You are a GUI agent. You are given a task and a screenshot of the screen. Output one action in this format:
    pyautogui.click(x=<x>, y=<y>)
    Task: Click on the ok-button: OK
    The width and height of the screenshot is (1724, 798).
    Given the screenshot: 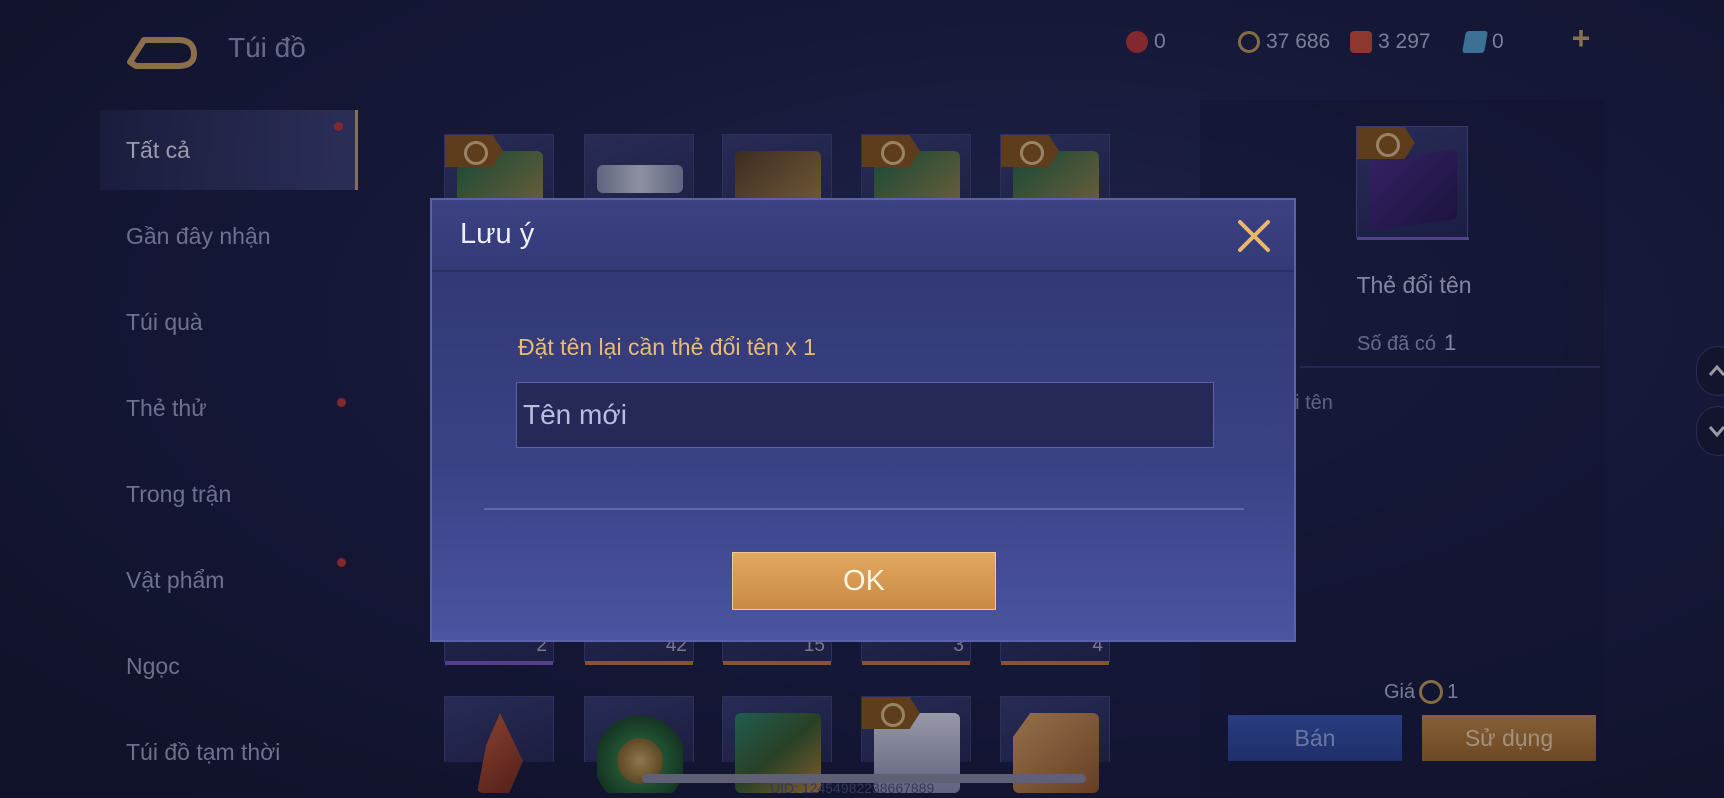 What is the action you would take?
    pyautogui.click(x=864, y=581)
    